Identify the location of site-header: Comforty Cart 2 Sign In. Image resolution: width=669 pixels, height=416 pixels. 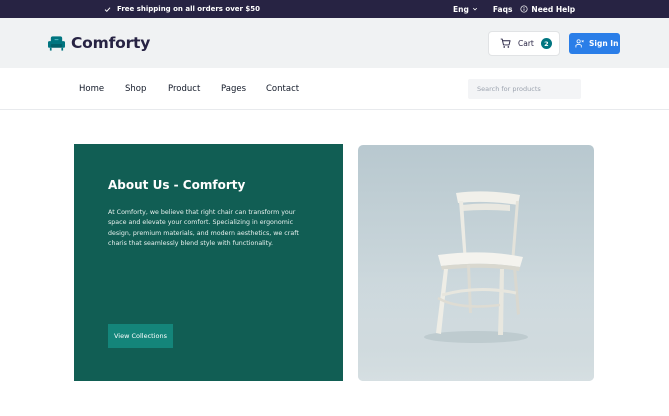
(334, 43).